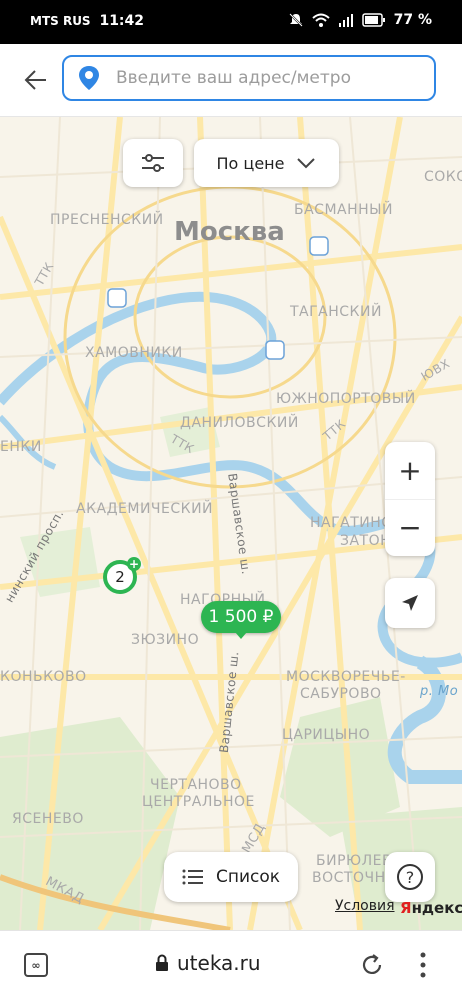  What do you see at coordinates (443, 177) in the screenshot?
I see `district-label: СОКО` at bounding box center [443, 177].